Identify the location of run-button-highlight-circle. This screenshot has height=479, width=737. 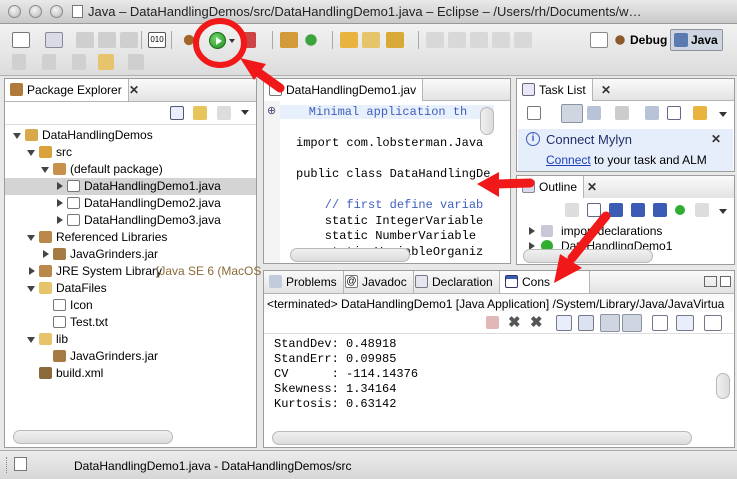
(220, 43).